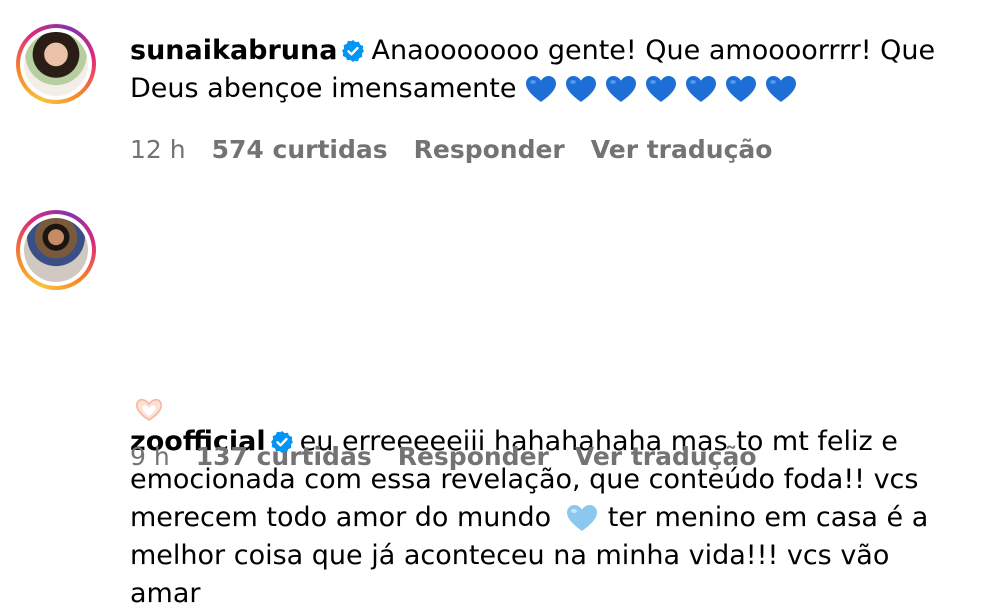  What do you see at coordinates (284, 456) in the screenshot?
I see `likes-count: 137 curtidas` at bounding box center [284, 456].